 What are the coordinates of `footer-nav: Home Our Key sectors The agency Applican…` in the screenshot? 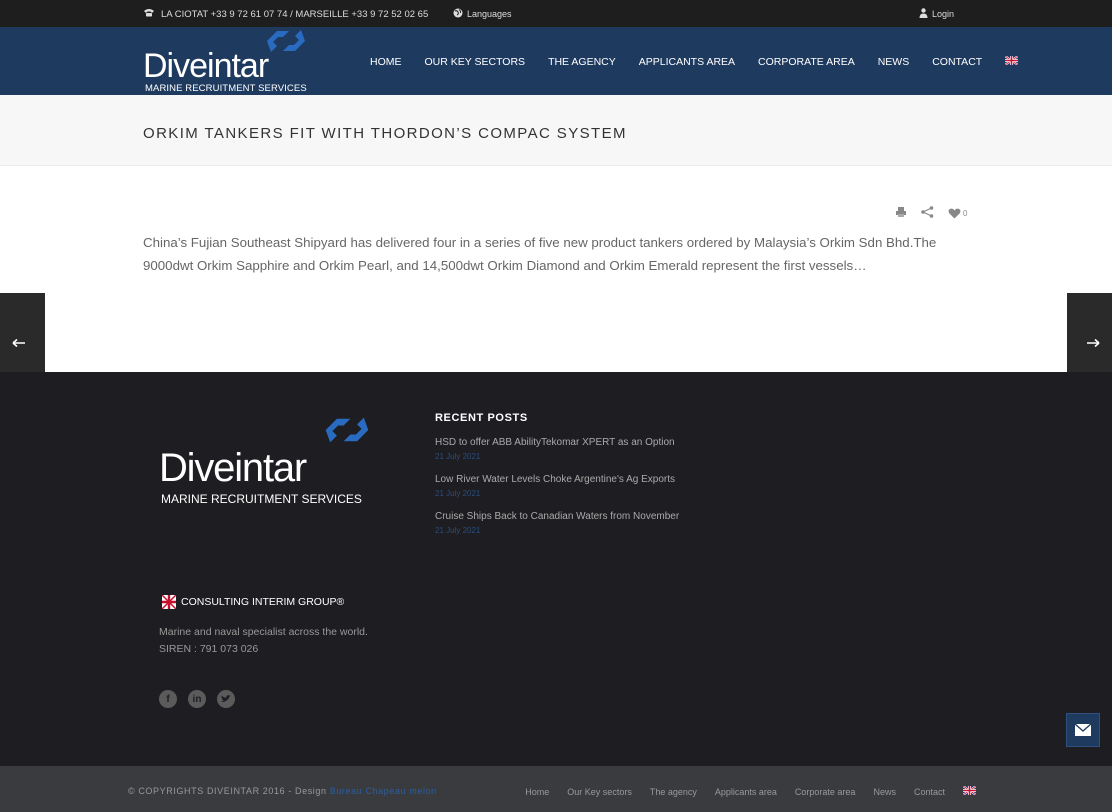 It's located at (751, 791).